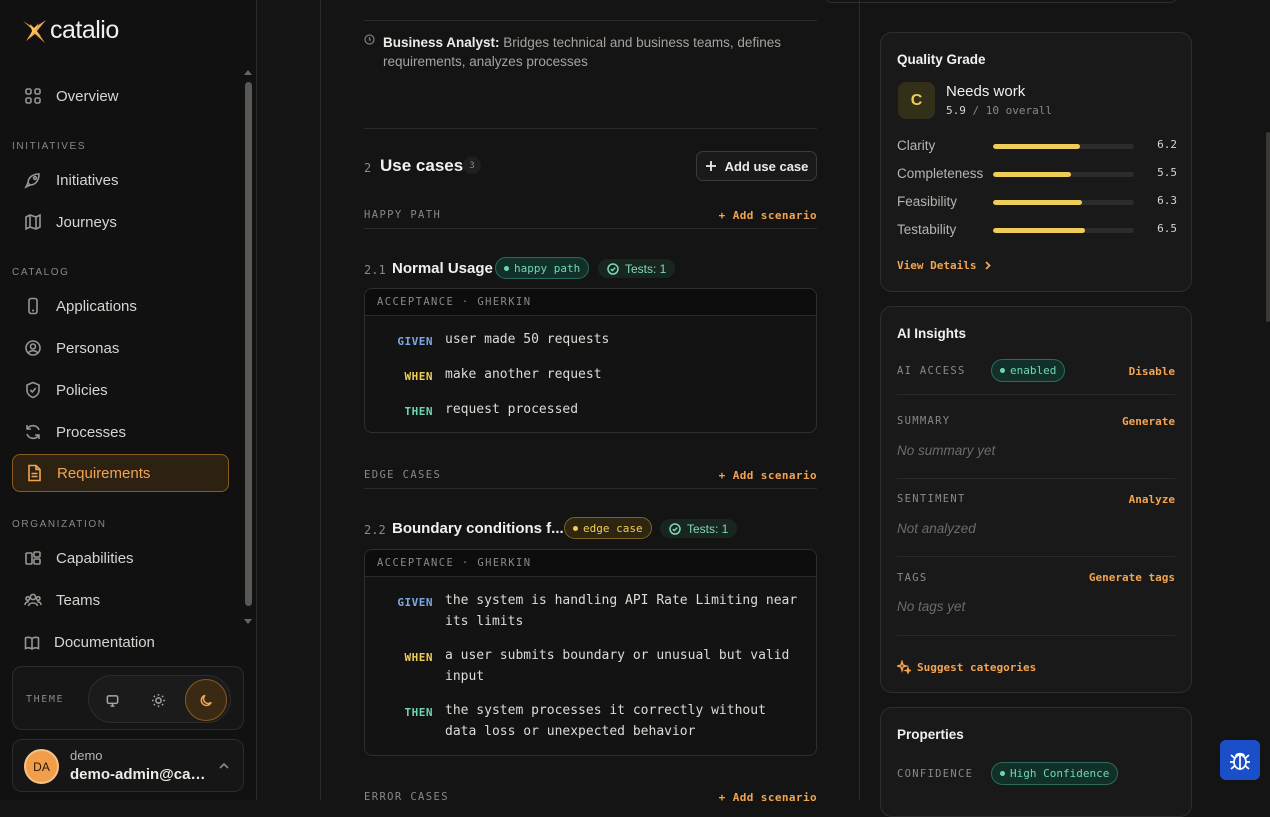  What do you see at coordinates (248, 72) in the screenshot?
I see `scroll-up-arrow-icon` at bounding box center [248, 72].